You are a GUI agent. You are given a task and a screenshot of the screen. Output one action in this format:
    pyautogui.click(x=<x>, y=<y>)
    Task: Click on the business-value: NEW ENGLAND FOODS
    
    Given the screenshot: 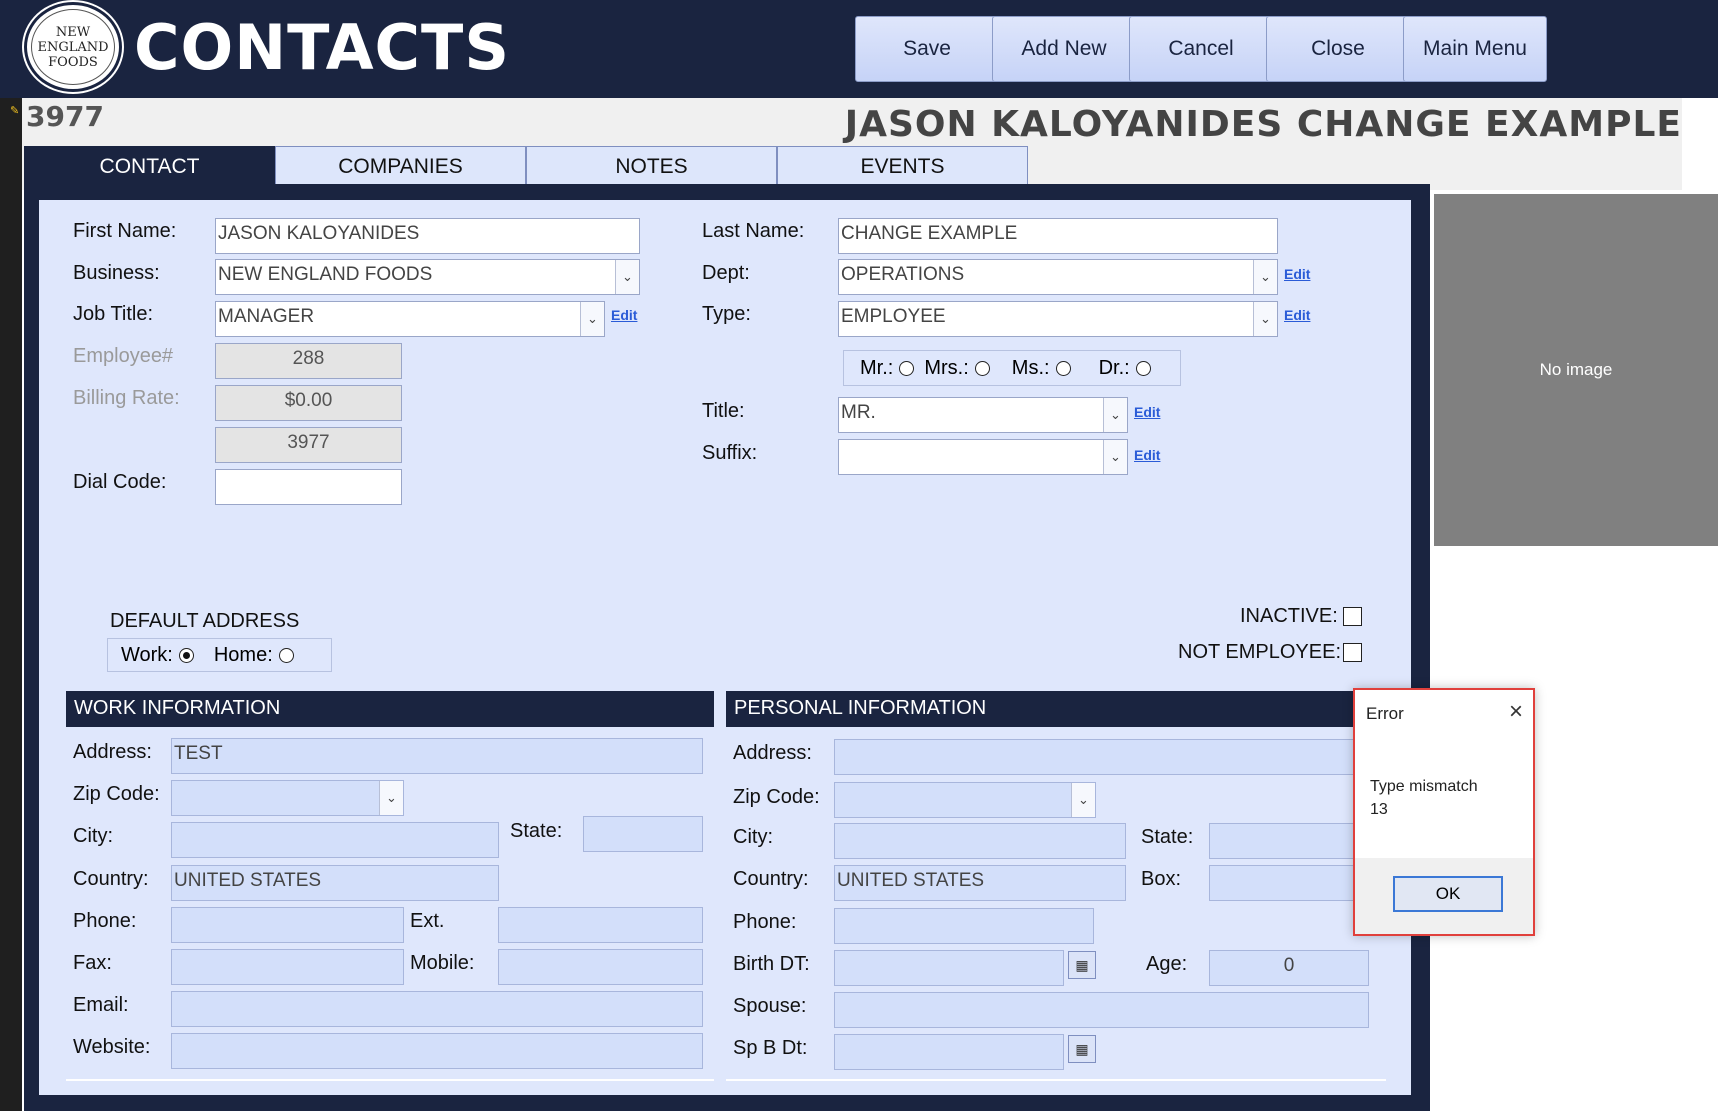 What is the action you would take?
    pyautogui.click(x=325, y=274)
    